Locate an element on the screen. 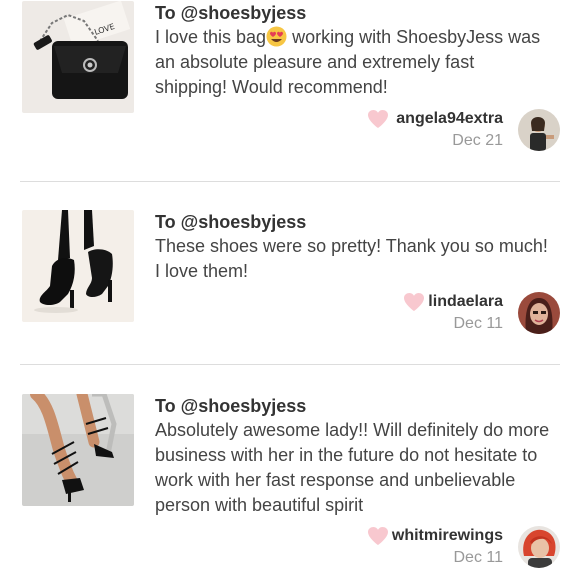 Image resolution: width=580 pixels, height=579 pixels. reviewer-username: whitmirewings is located at coordinates (447, 536).